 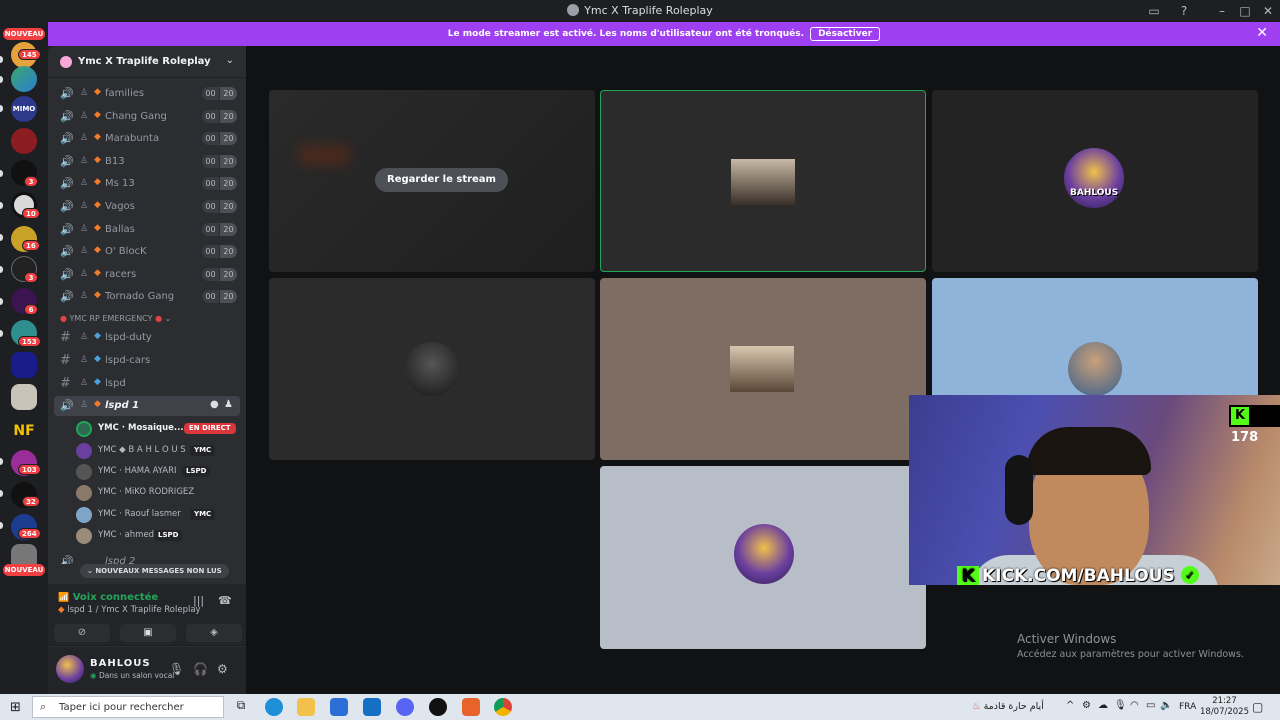 I want to click on tray-app-icon: ⚙, so click(x=1086, y=705).